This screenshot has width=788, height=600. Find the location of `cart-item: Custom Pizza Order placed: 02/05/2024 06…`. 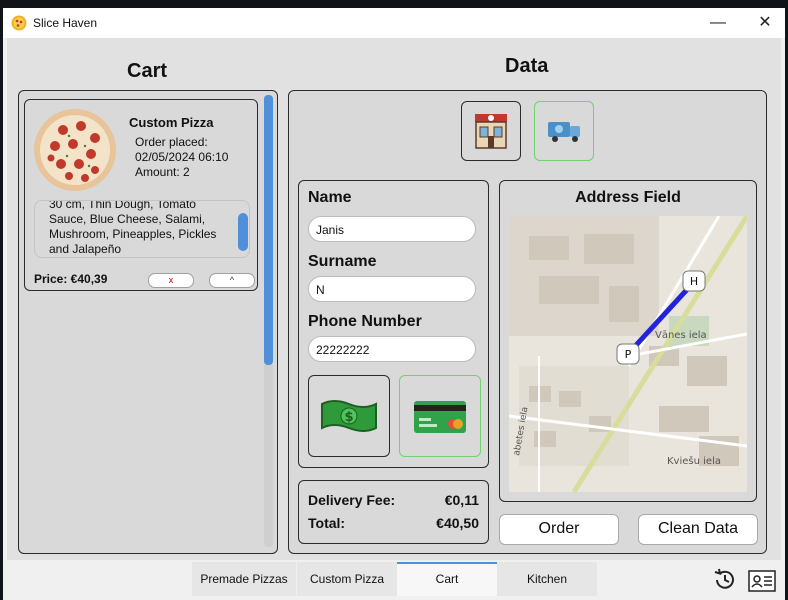

cart-item: Custom Pizza Order placed: 02/05/2024 06… is located at coordinates (141, 195).